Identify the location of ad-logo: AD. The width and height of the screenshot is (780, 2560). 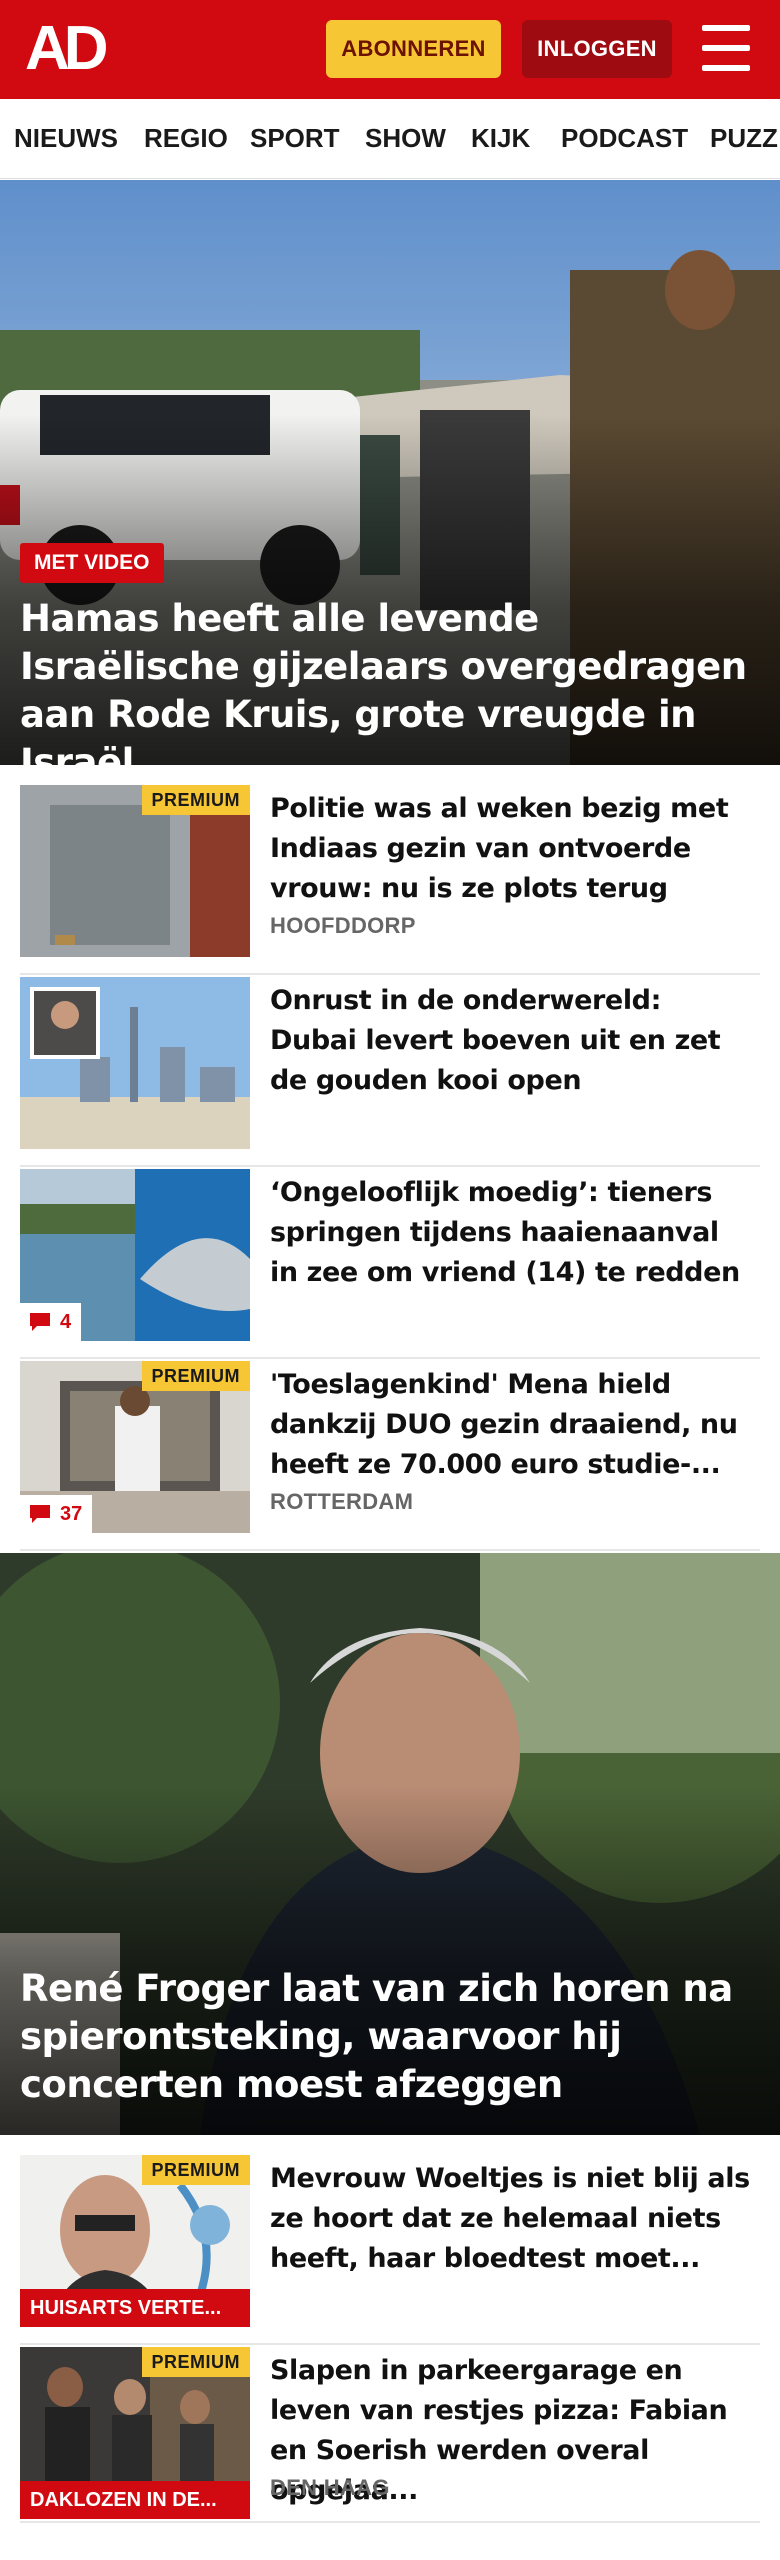
(67, 49).